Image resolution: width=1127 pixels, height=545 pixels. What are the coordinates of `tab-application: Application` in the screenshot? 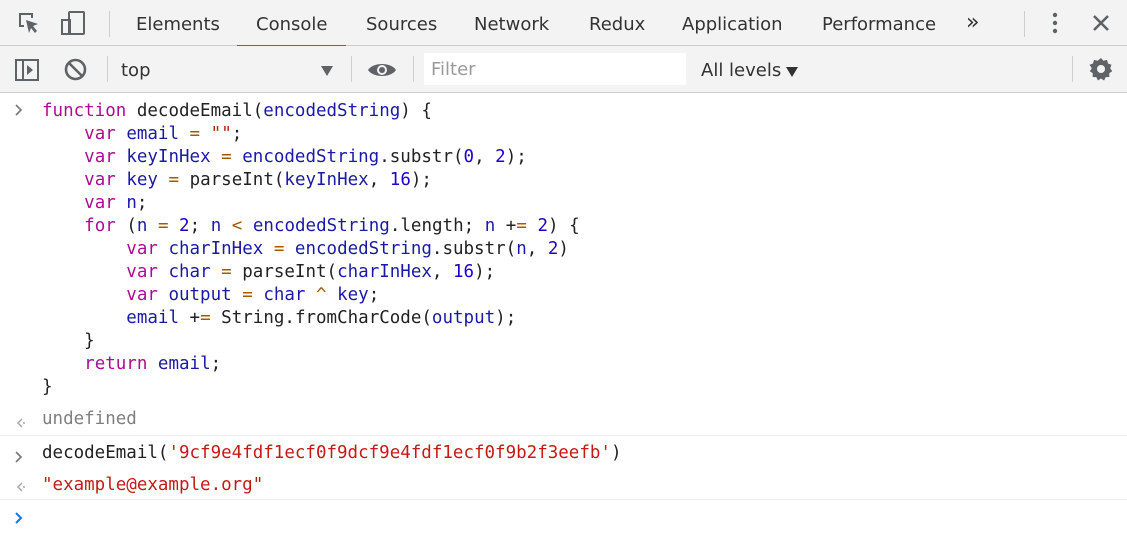 It's located at (732, 23).